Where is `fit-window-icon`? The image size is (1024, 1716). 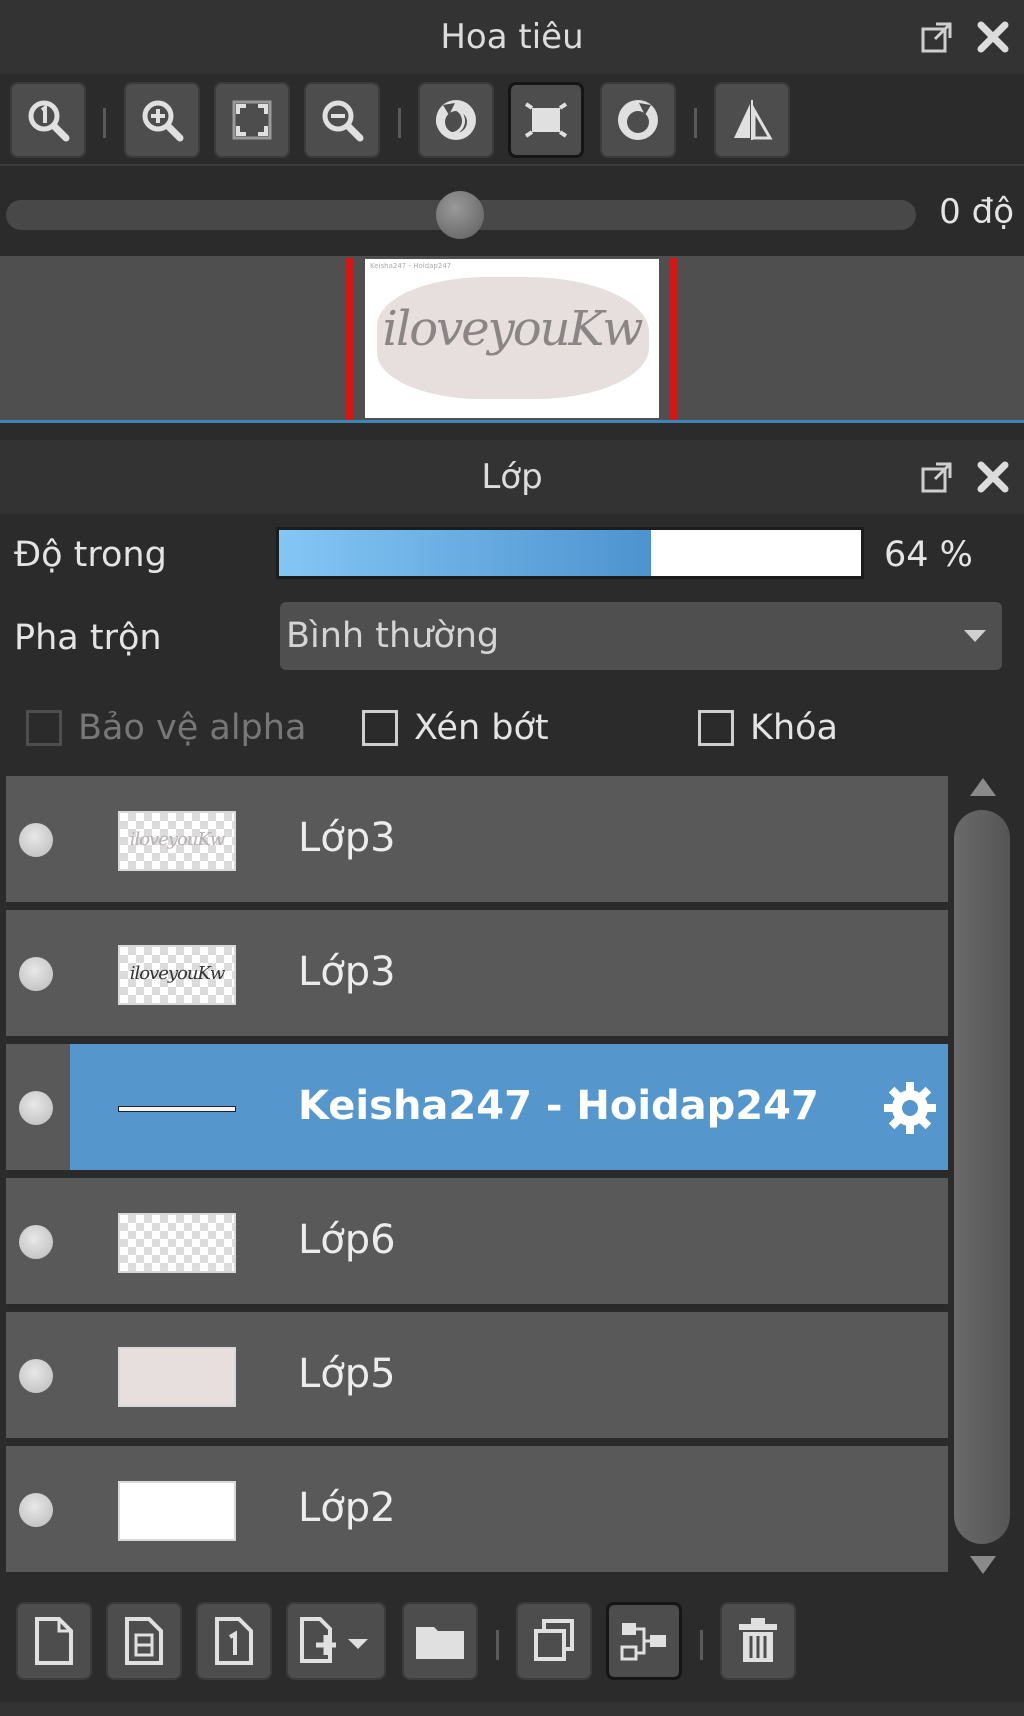 fit-window-icon is located at coordinates (252, 120).